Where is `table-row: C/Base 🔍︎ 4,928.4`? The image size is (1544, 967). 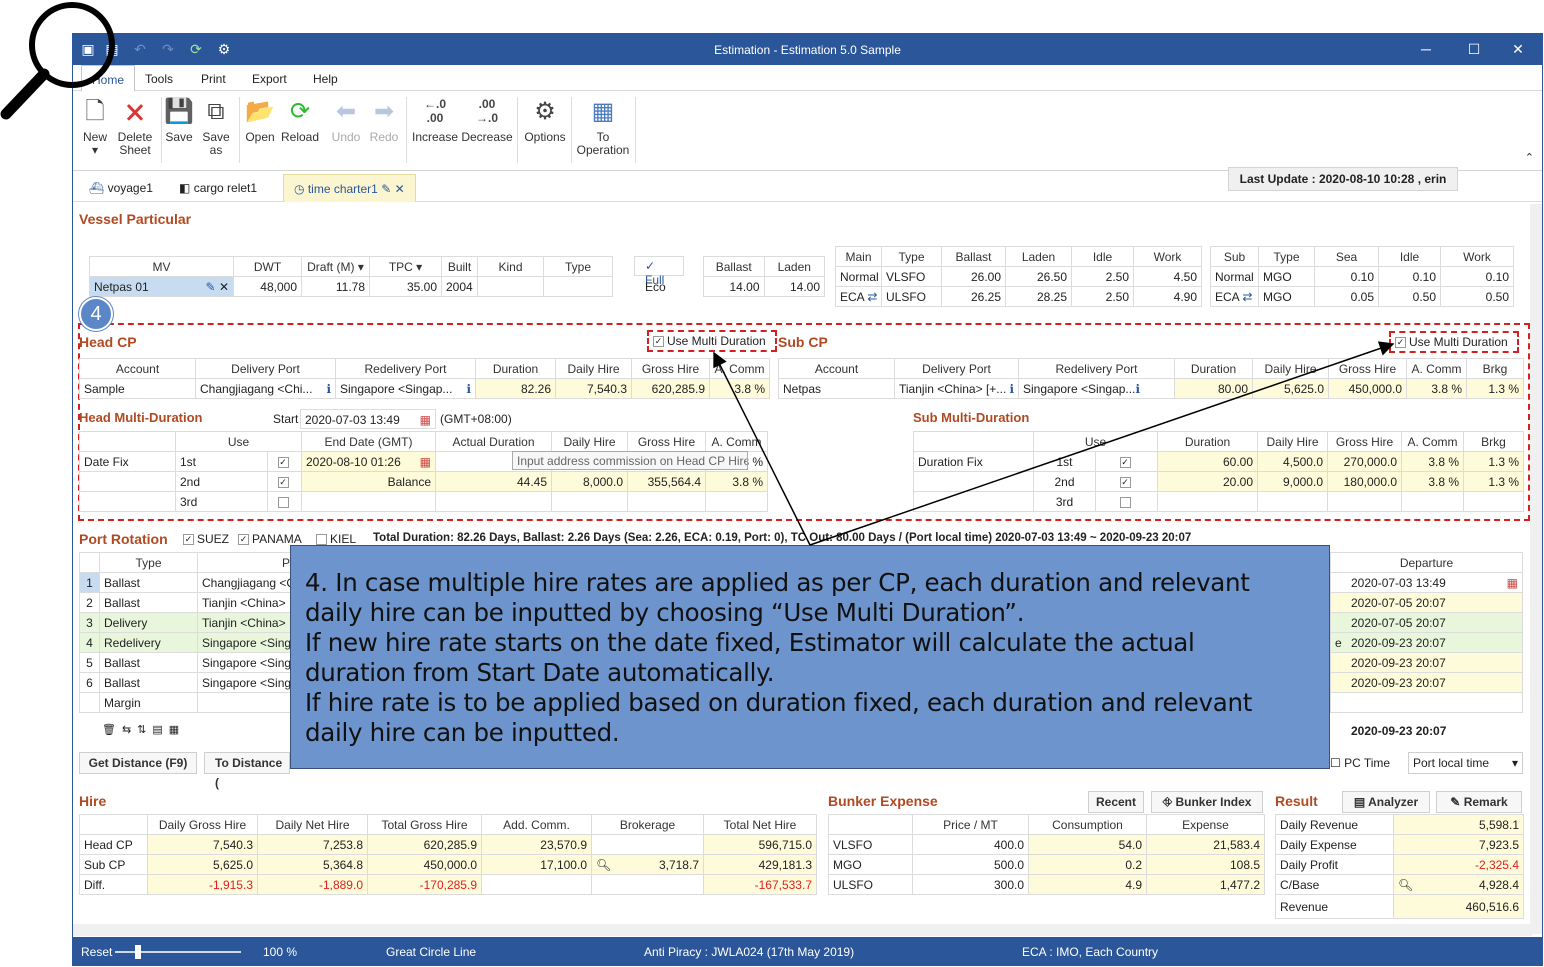
table-row: C/Base 🔍︎ 4,928.4 is located at coordinates (1399, 884).